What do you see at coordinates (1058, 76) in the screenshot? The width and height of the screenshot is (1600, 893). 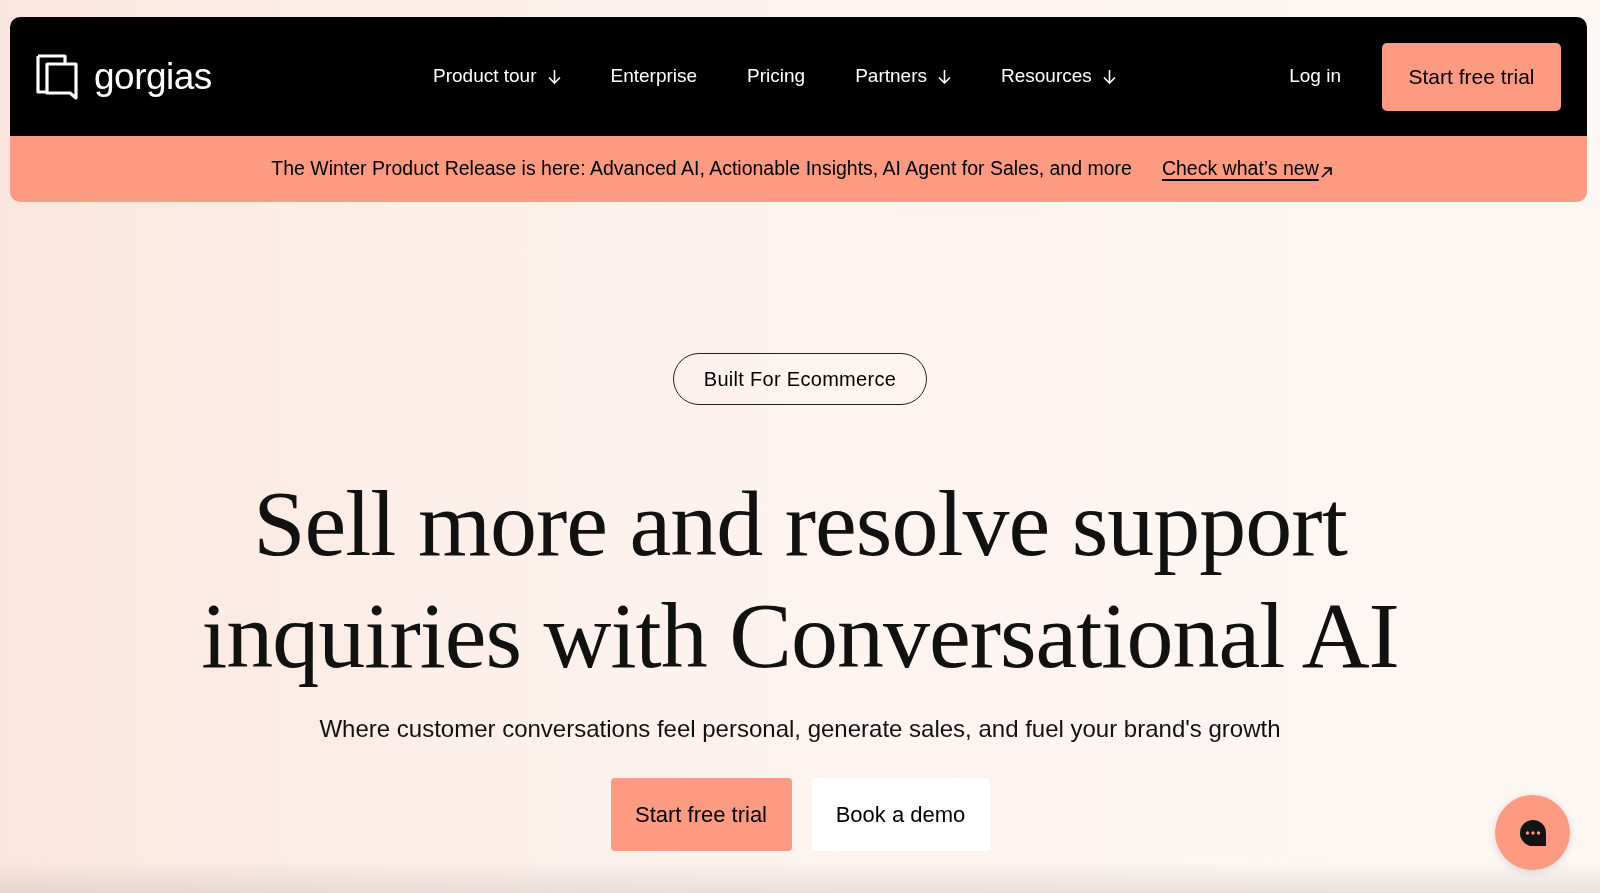 I see `nav-dropdown-menu: Resources` at bounding box center [1058, 76].